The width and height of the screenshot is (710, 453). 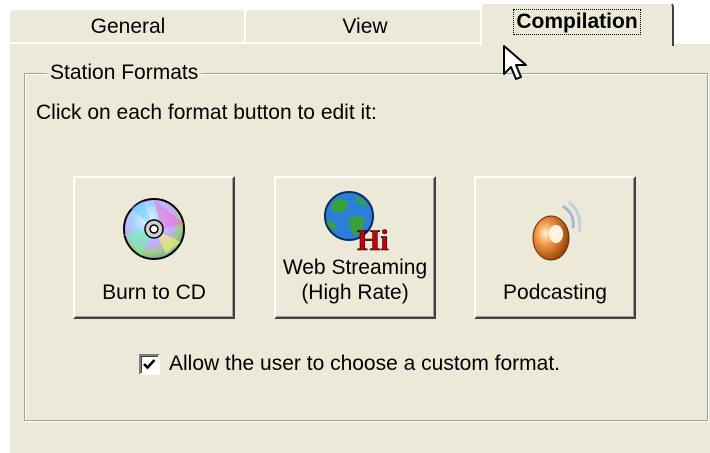 I want to click on web-streaming-button: Hi Web Streaming (High Rate), so click(x=355, y=247).